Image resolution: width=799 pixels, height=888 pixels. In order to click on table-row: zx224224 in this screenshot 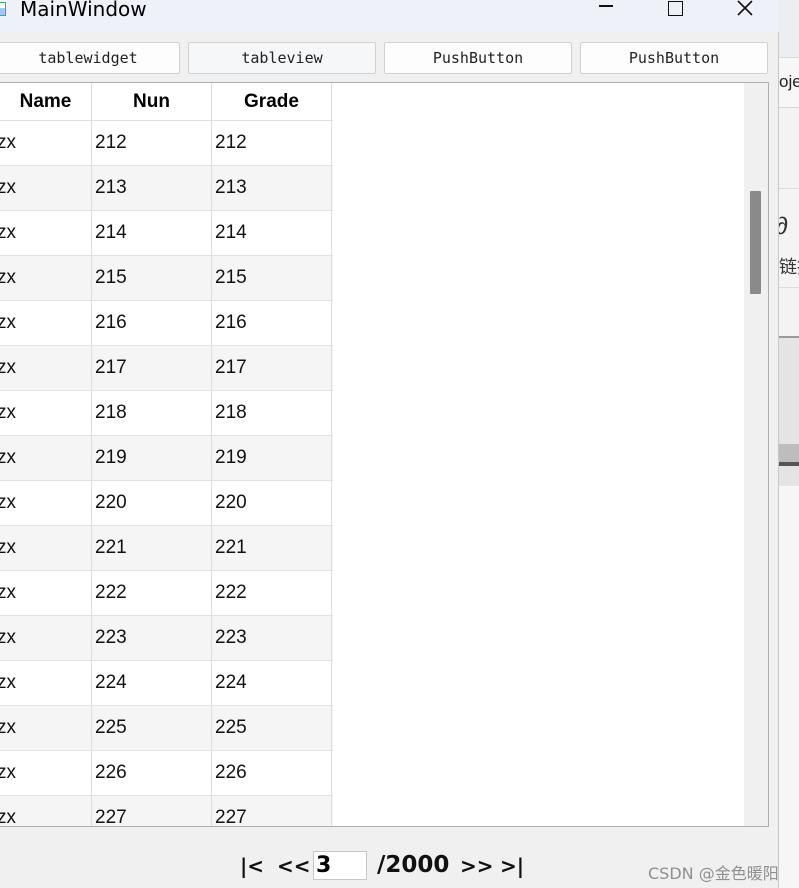, I will do `click(166, 683)`.